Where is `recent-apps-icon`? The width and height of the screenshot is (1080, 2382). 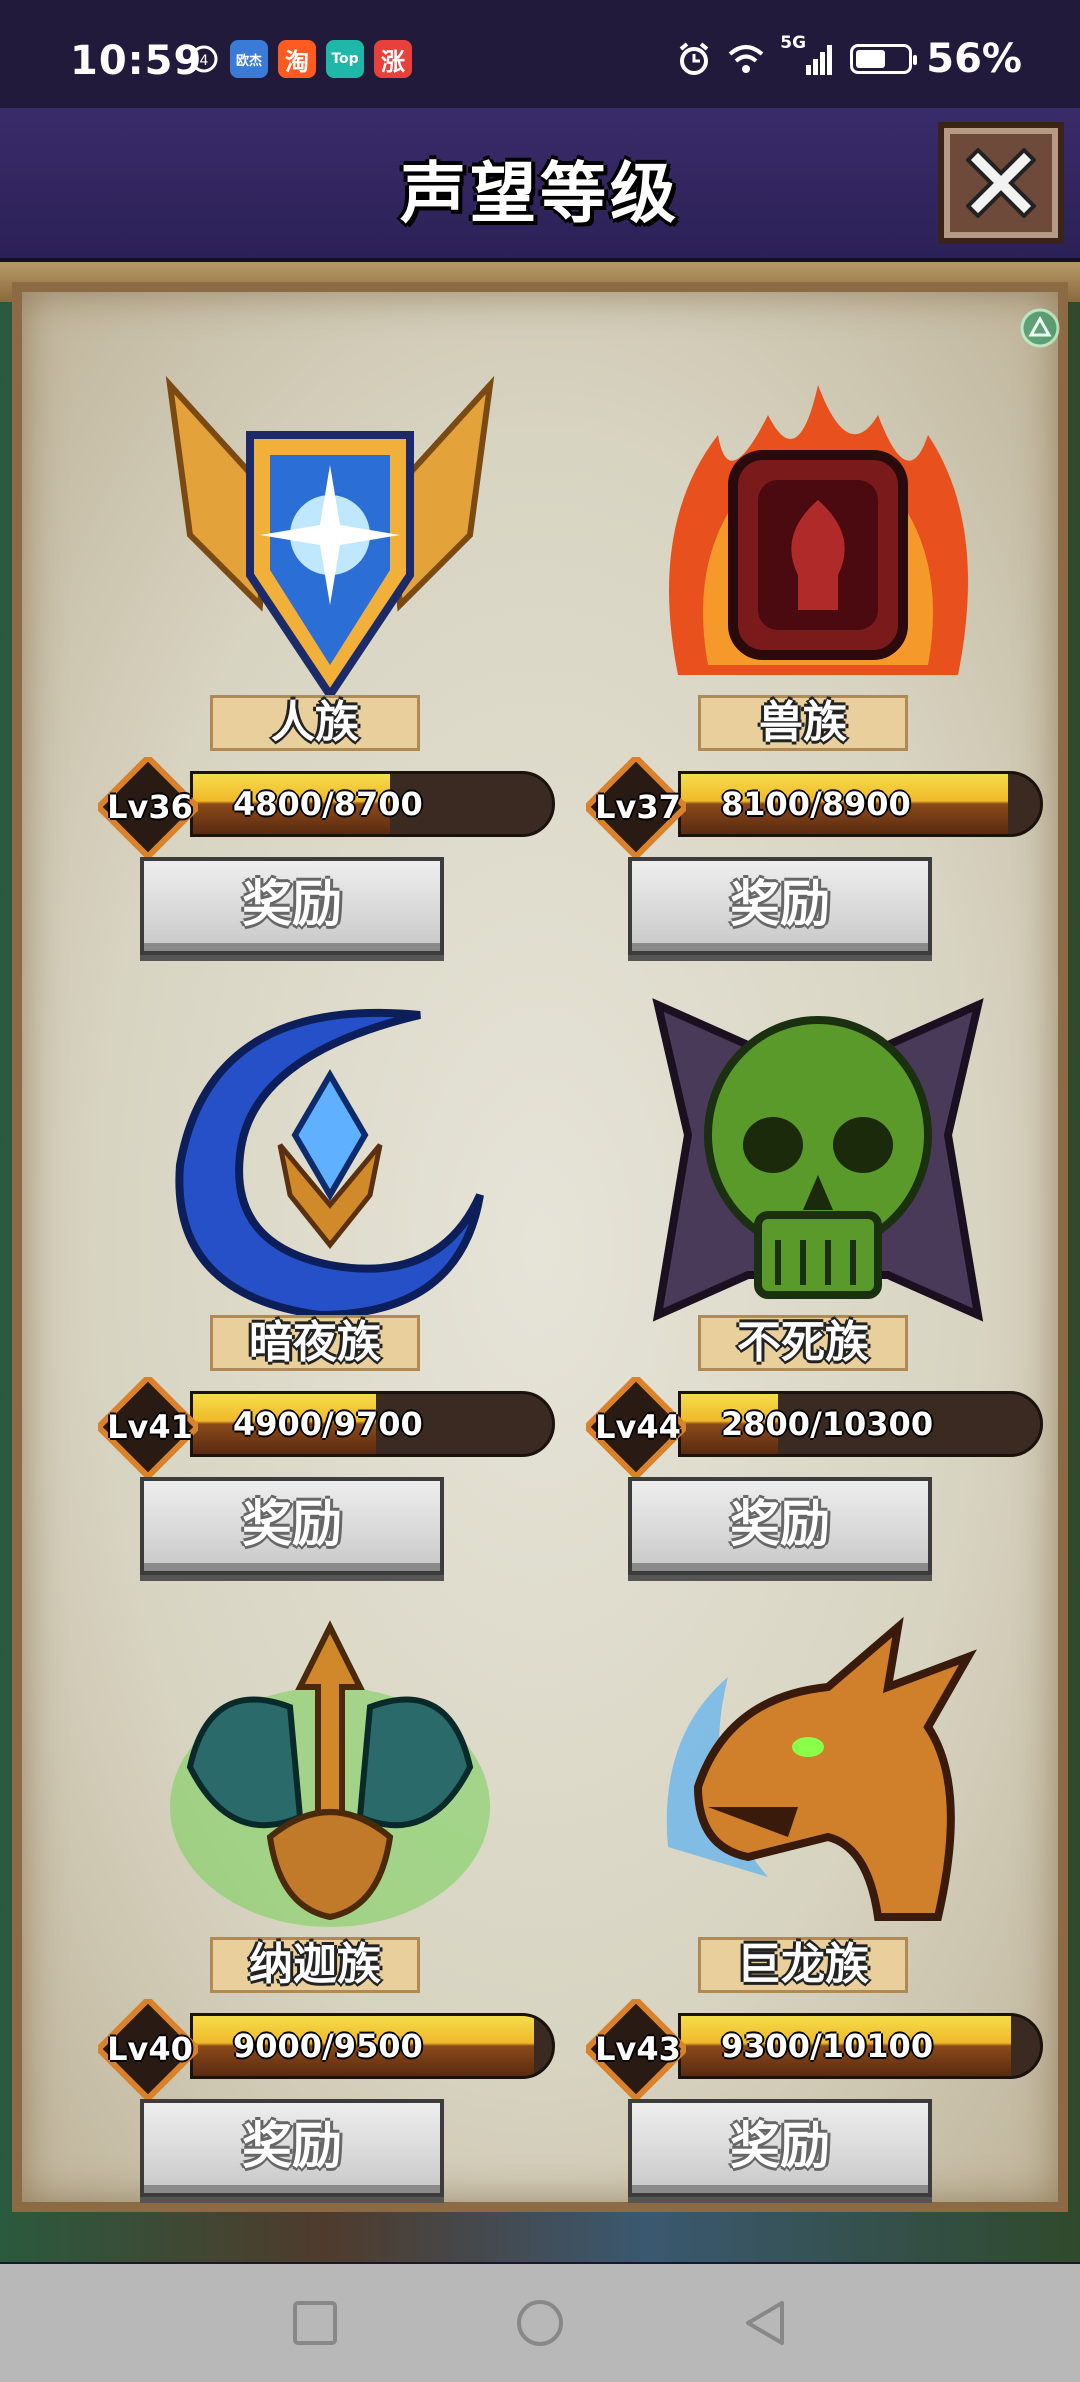
recent-apps-icon is located at coordinates (315, 2323).